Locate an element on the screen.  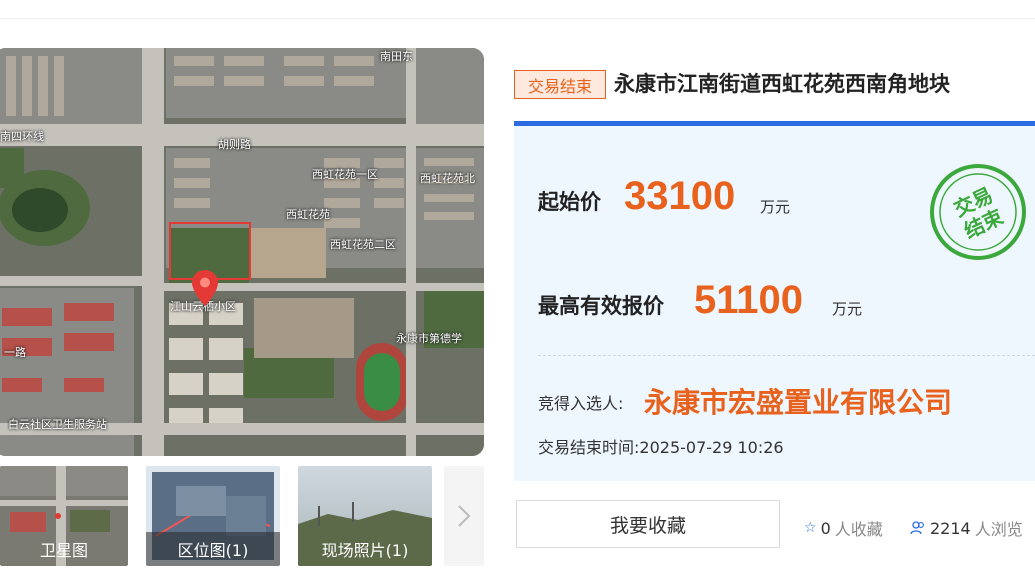
map-label-road: 一路 is located at coordinates (15, 352).